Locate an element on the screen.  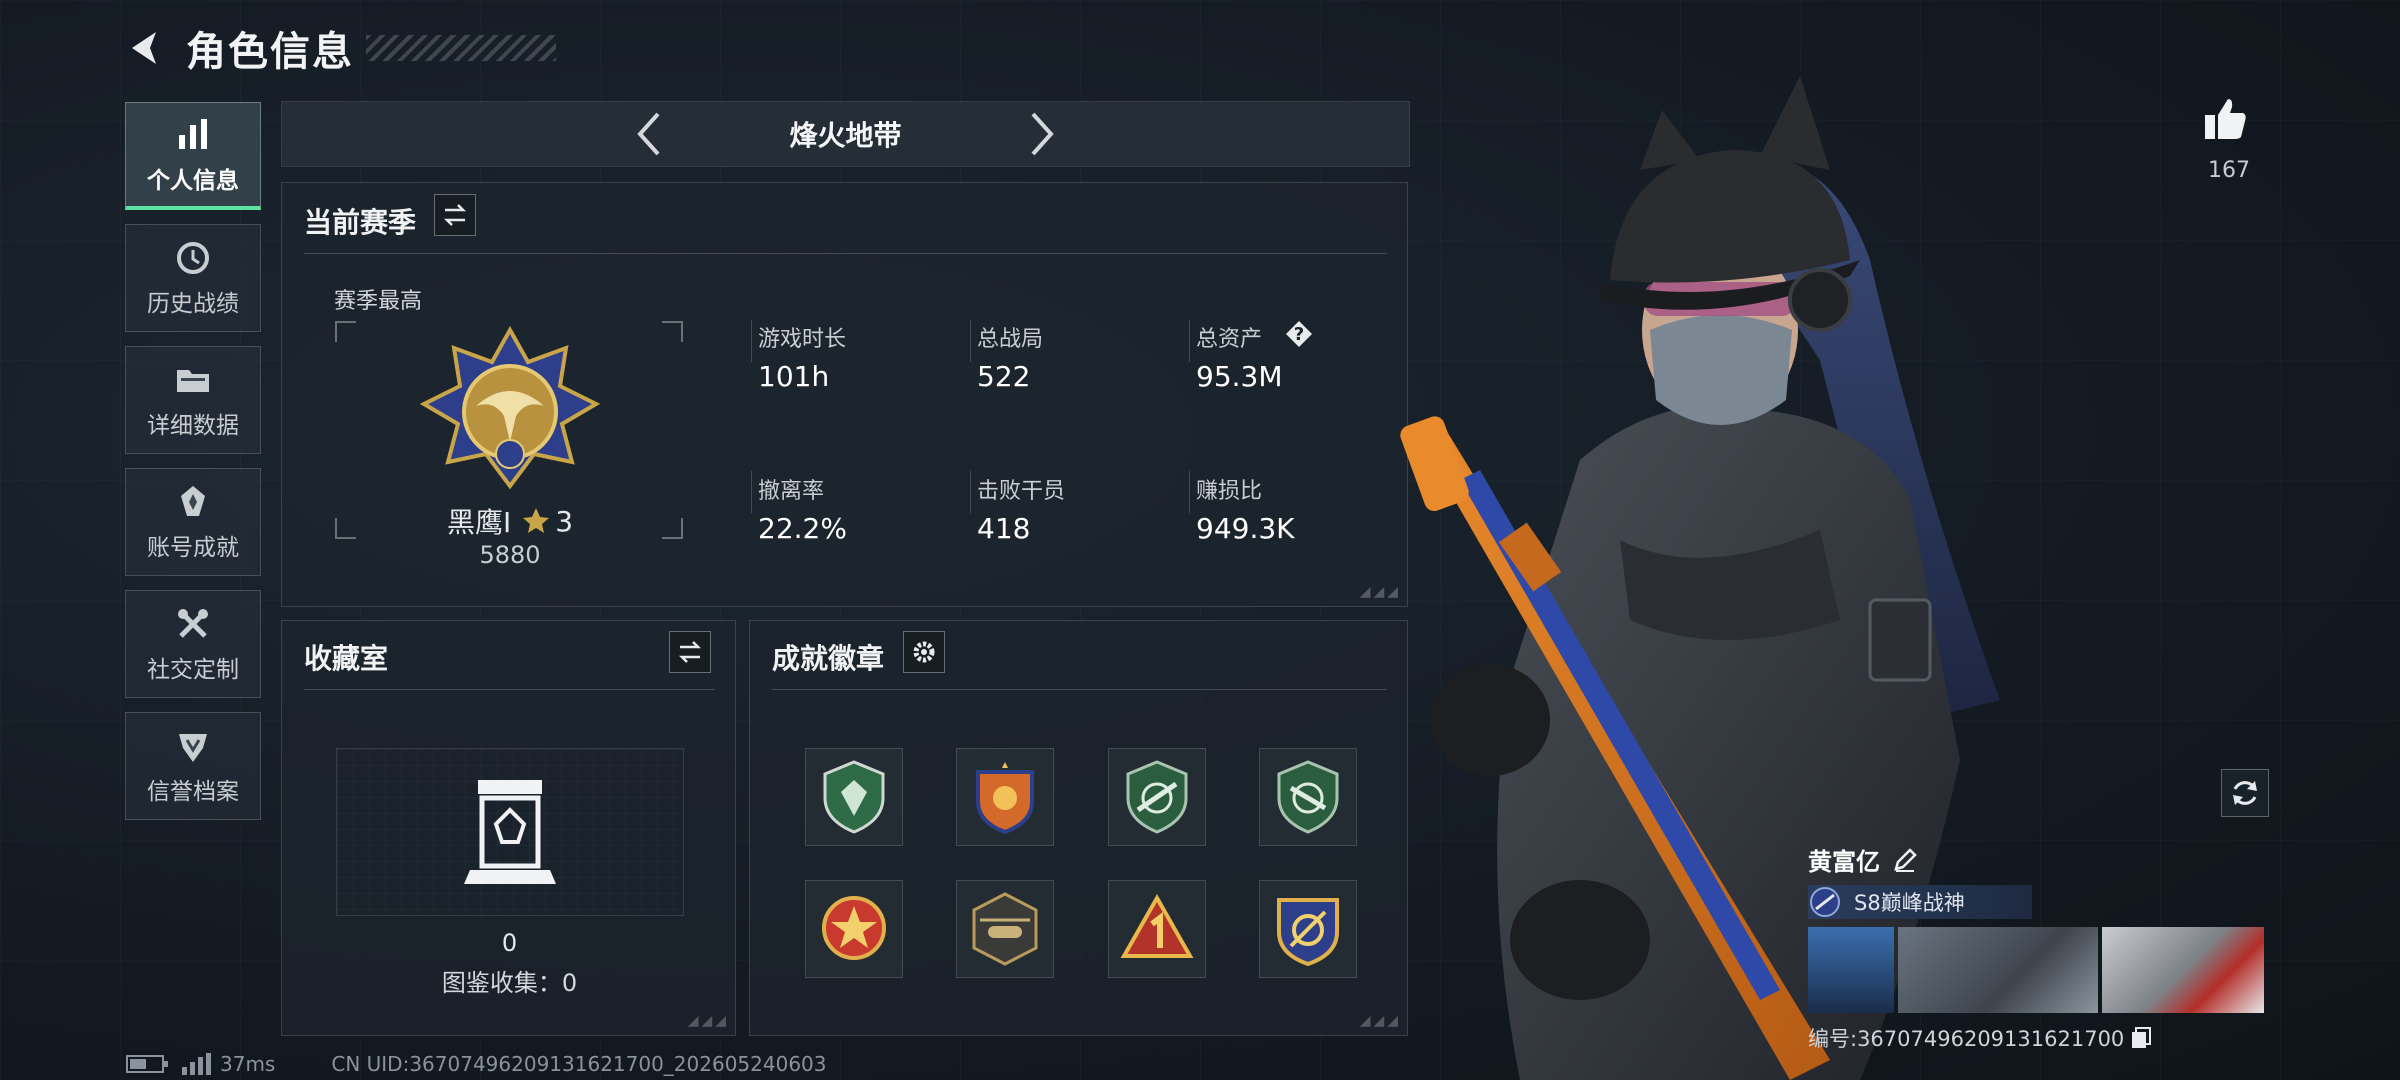
rank-medal-icon is located at coordinates (510, 408).